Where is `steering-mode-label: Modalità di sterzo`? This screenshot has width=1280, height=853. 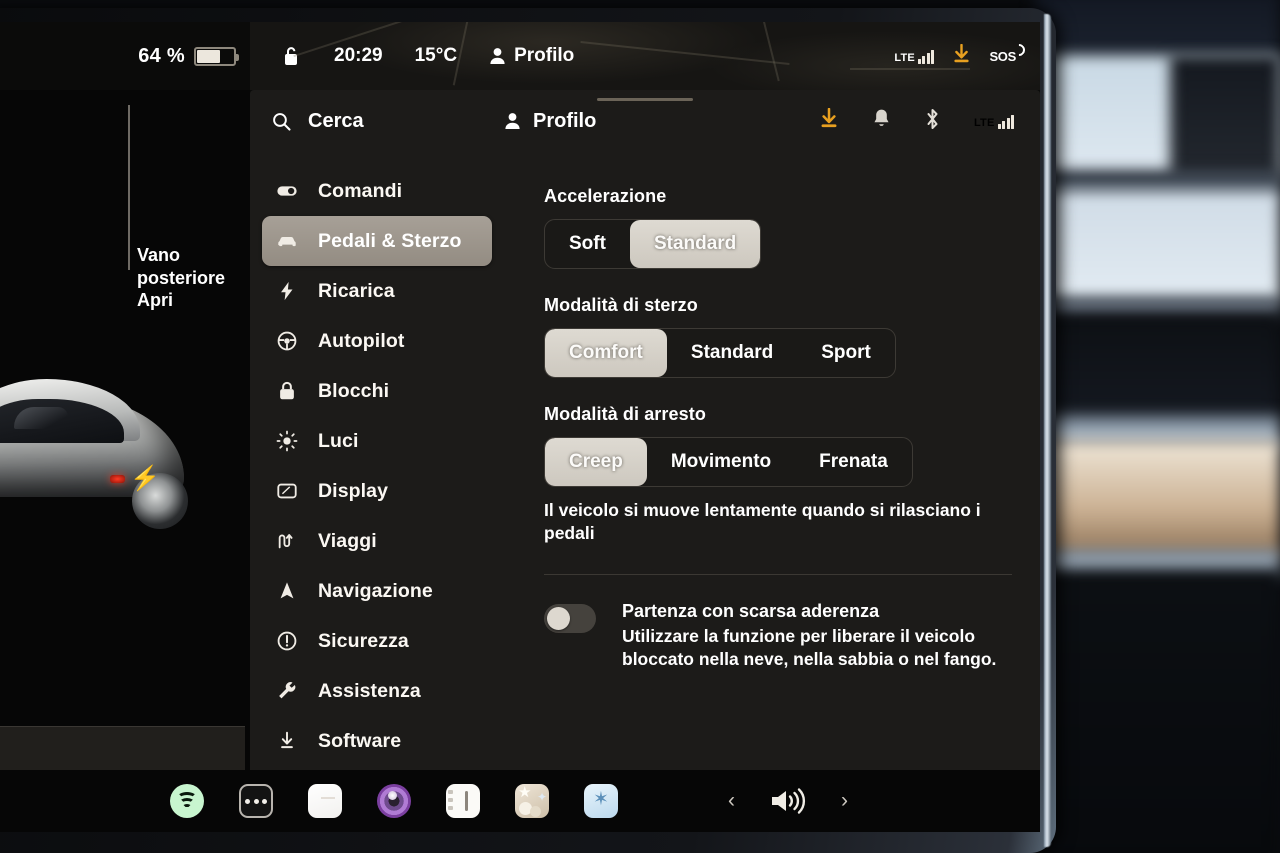 steering-mode-label: Modalità di sterzo is located at coordinates (621, 305).